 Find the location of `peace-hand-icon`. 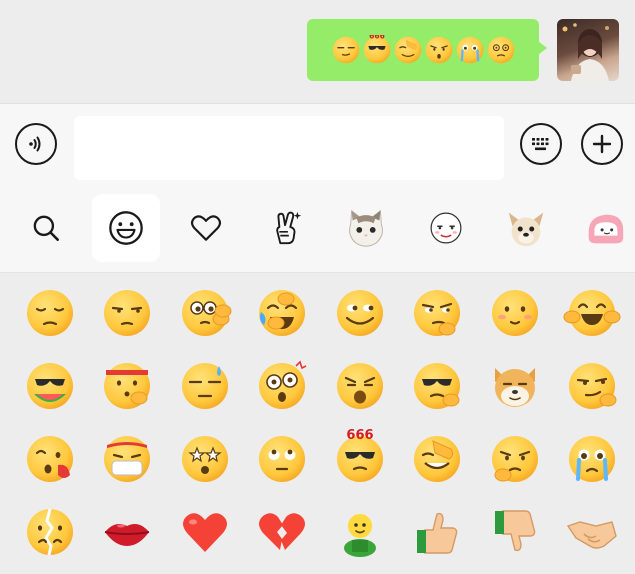

peace-hand-icon is located at coordinates (289, 228).